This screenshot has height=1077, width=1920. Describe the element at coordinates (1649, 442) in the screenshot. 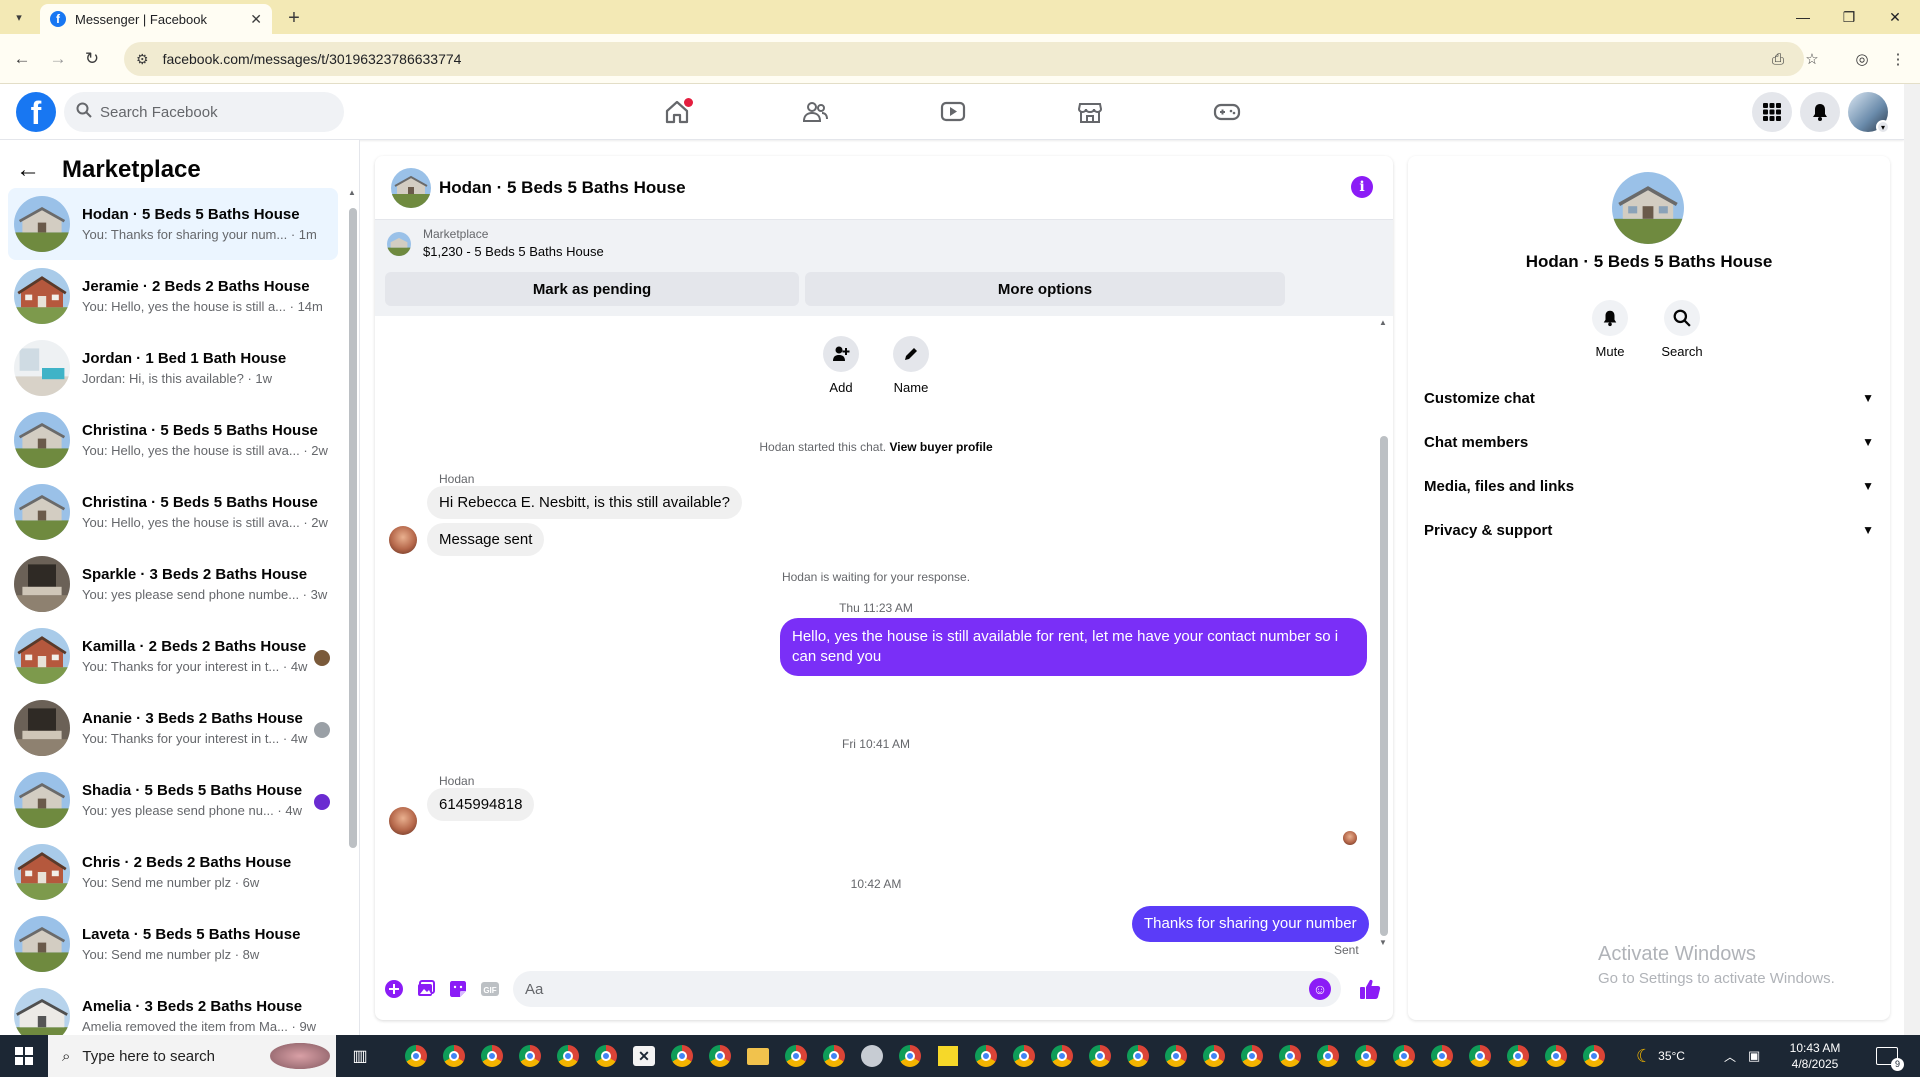

I see `chat-members-section: Chat members ▼` at that location.